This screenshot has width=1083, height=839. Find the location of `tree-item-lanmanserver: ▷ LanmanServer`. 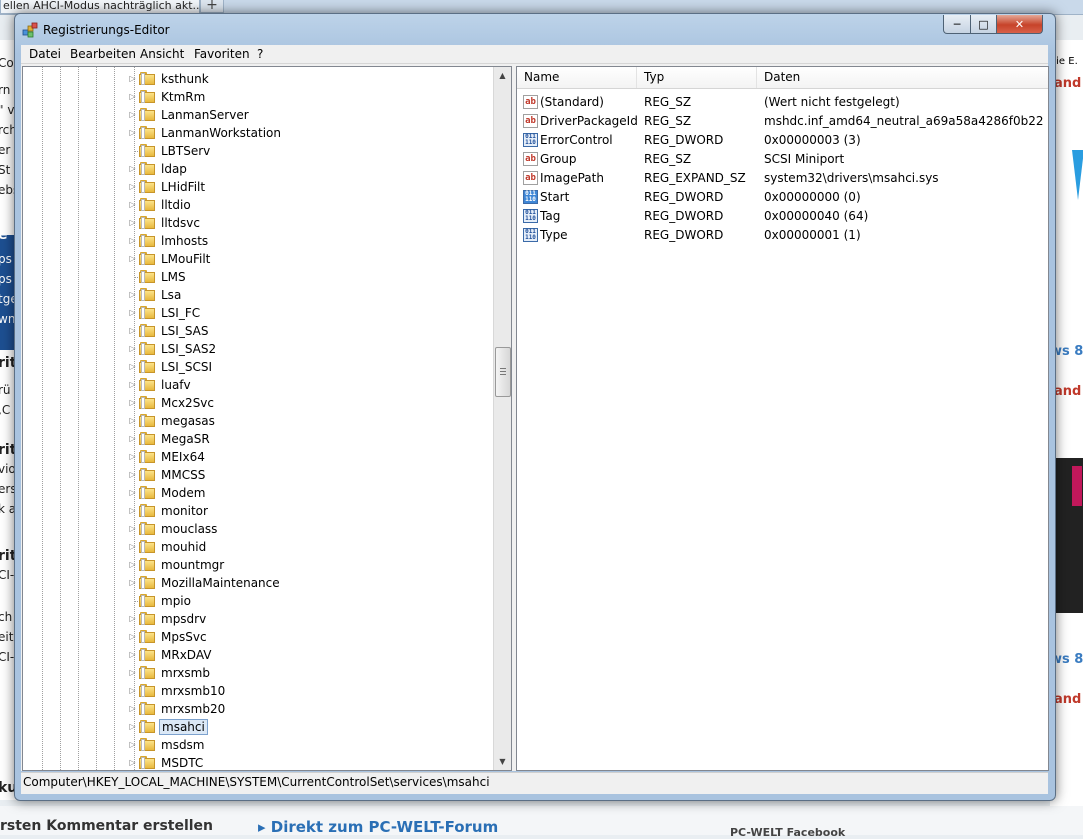

tree-item-lanmanserver: ▷ LanmanServer is located at coordinates (258, 115).